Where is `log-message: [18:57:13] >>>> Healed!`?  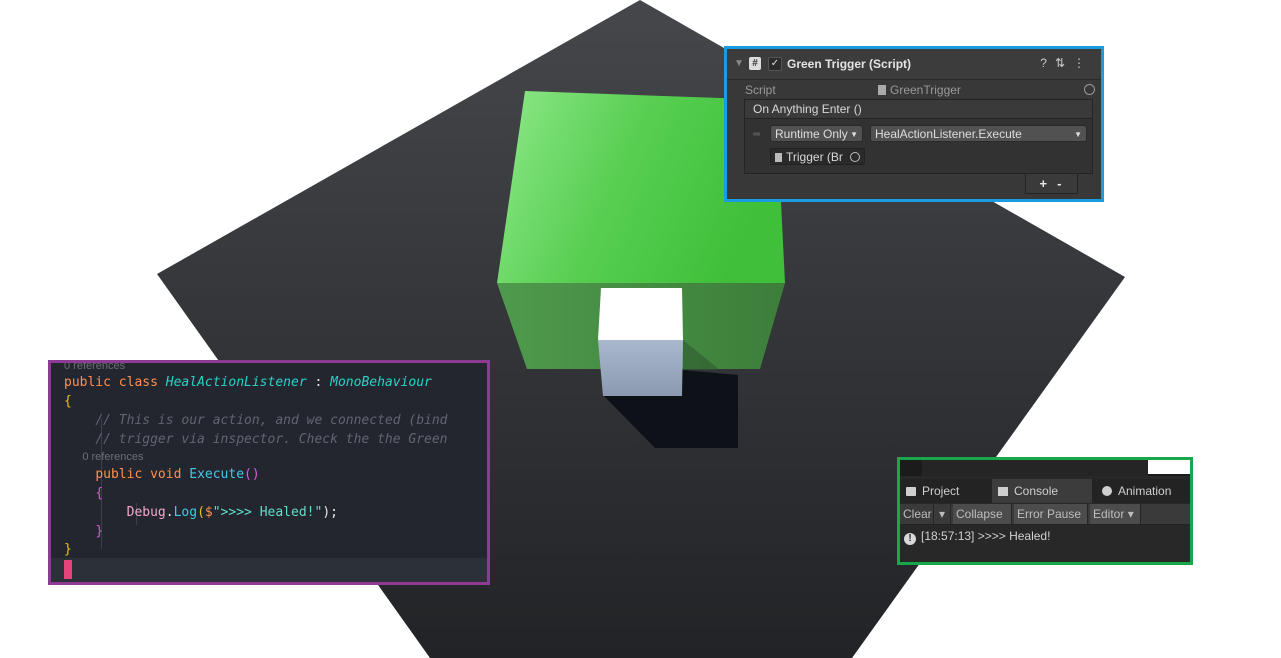
log-message: [18:57:13] >>>> Healed! is located at coordinates (986, 536).